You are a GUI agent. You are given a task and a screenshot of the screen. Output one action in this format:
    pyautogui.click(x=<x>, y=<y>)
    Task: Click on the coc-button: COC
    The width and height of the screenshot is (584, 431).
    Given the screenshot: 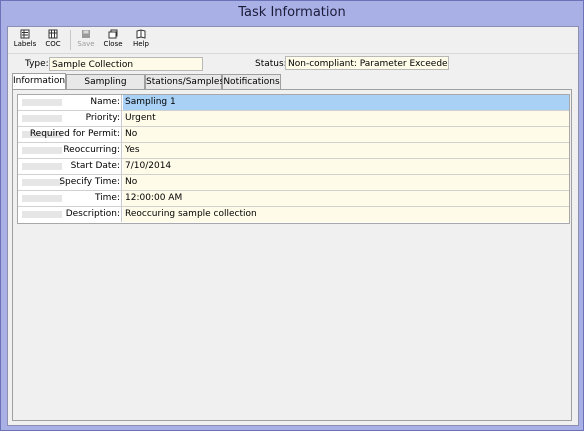 What is the action you would take?
    pyautogui.click(x=53, y=40)
    